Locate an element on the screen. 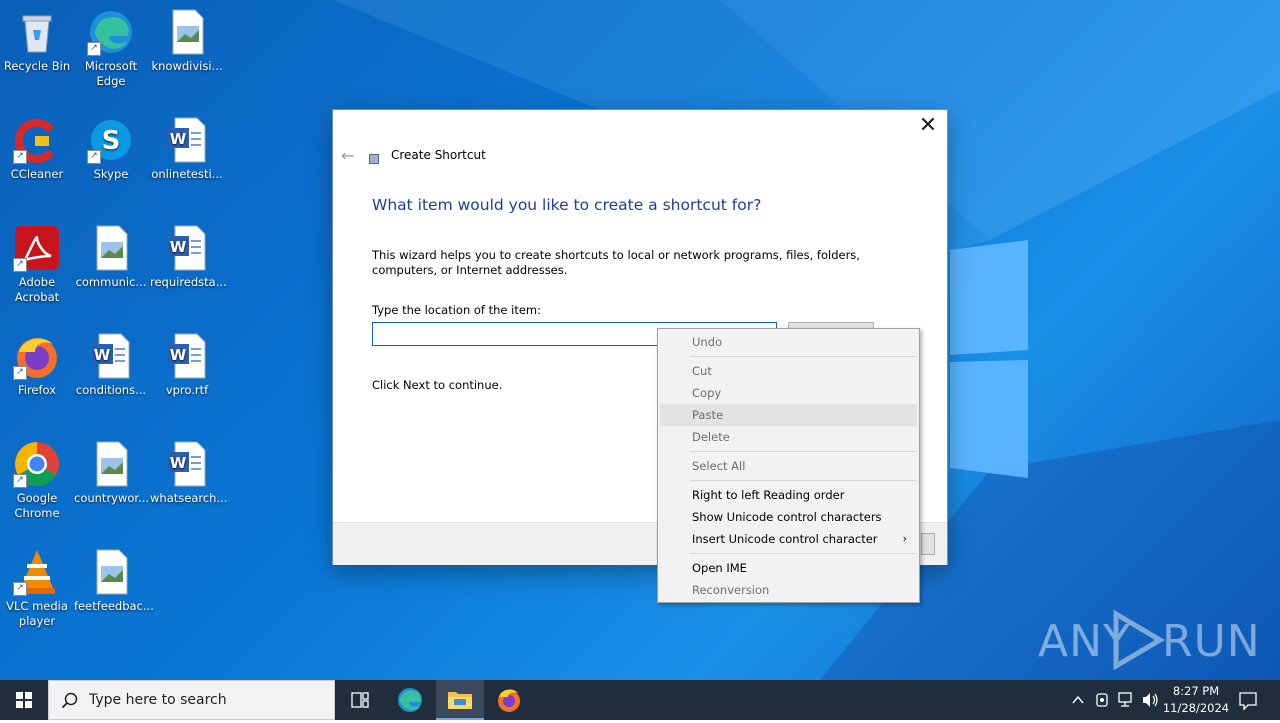  submenu-arrow-icon: › is located at coordinates (904, 538).